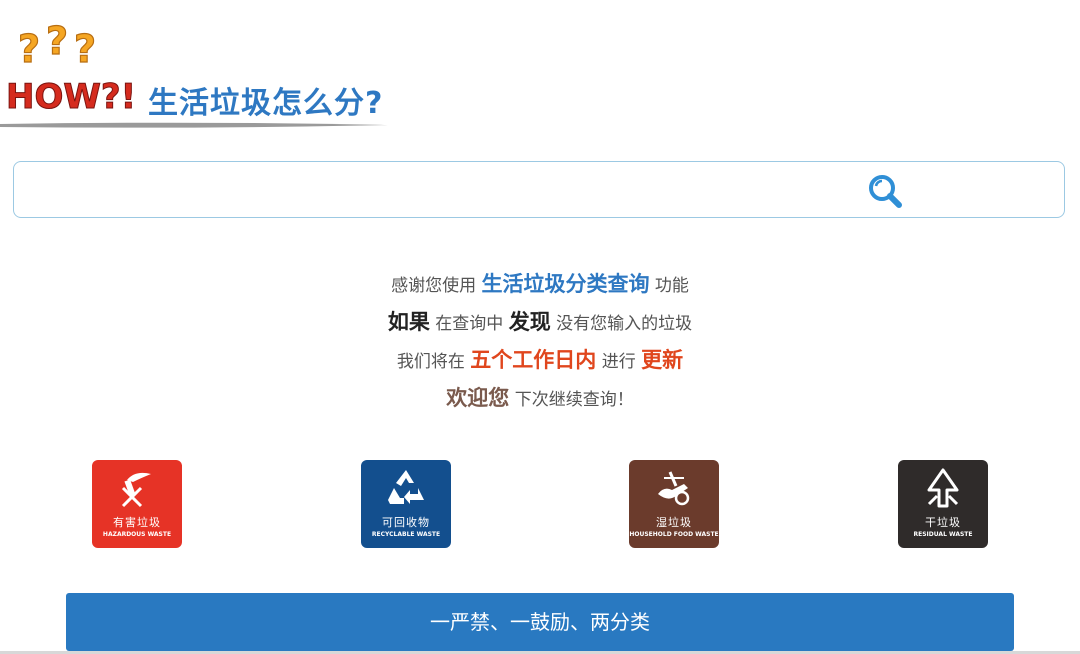  I want to click on bin-label: 干垃圾, so click(943, 522).